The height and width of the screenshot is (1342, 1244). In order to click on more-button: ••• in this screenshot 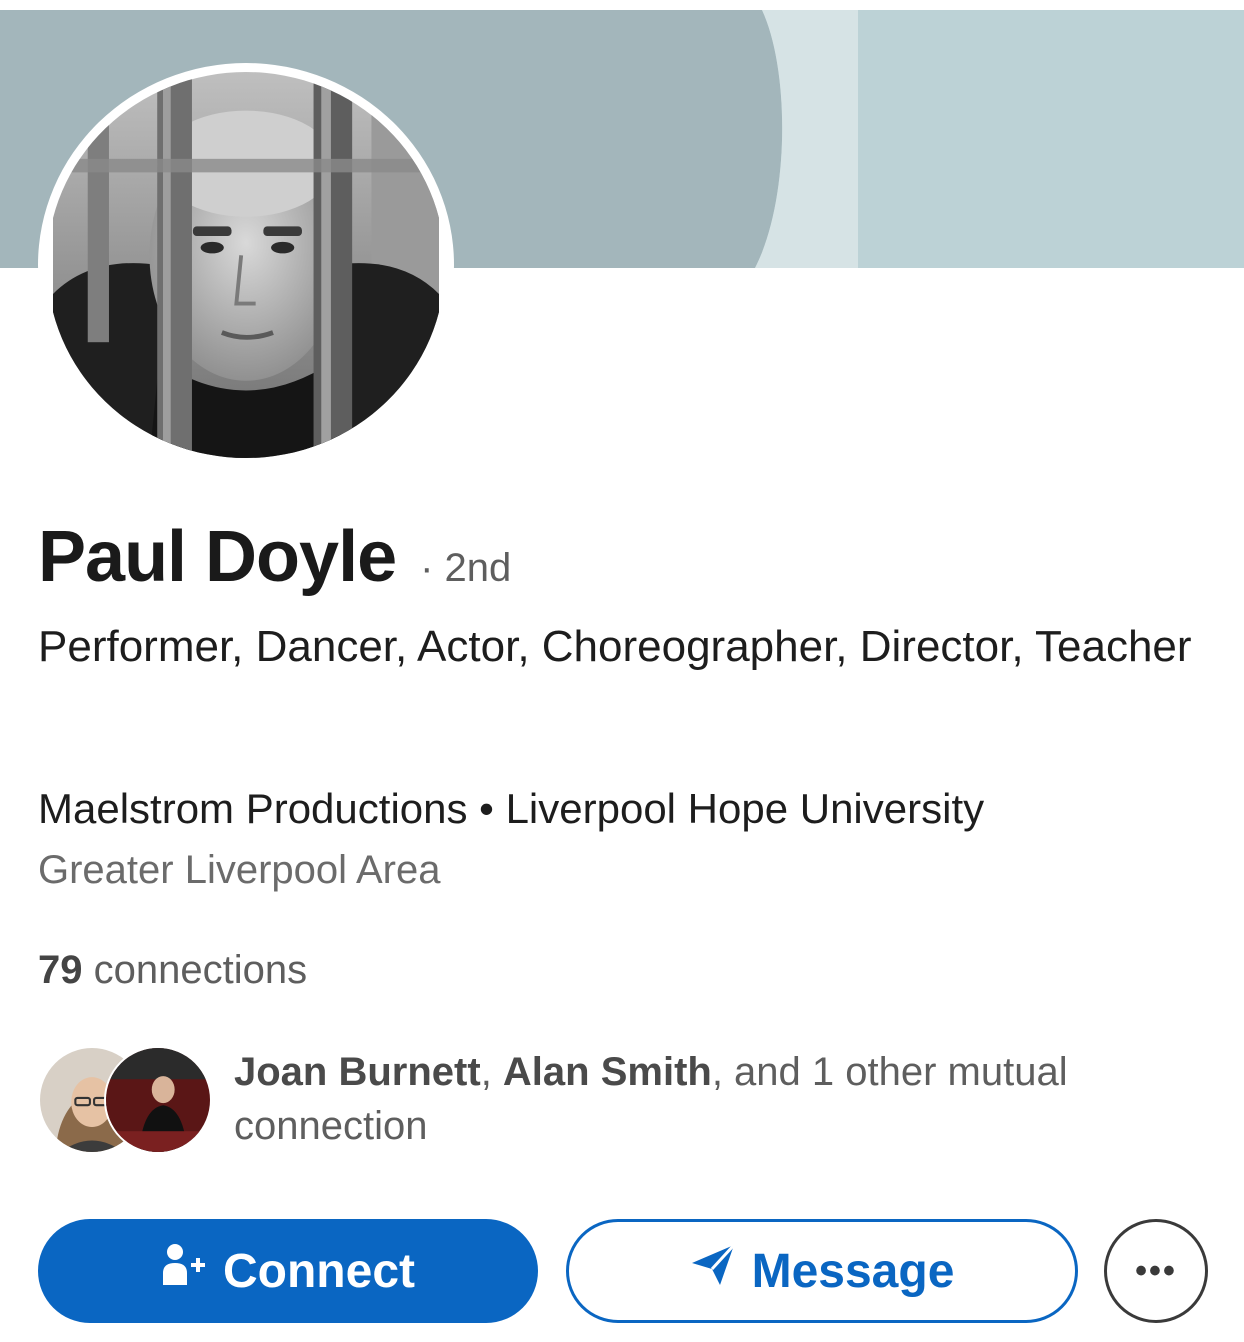, I will do `click(1156, 1271)`.